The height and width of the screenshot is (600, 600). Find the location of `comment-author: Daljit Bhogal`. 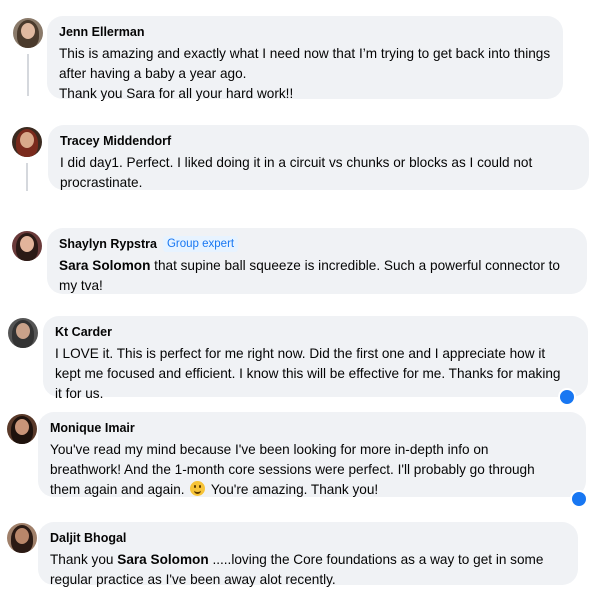

comment-author: Daljit Bhogal is located at coordinates (308, 538).